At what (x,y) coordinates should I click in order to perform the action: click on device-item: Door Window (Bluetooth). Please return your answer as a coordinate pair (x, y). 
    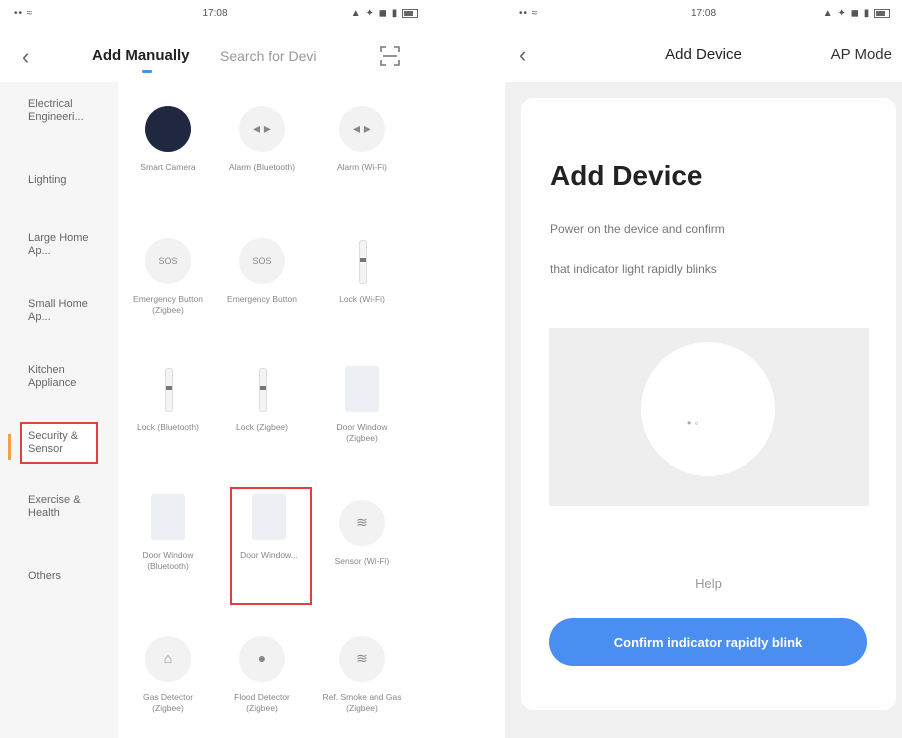
    Looking at the image, I should click on (168, 533).